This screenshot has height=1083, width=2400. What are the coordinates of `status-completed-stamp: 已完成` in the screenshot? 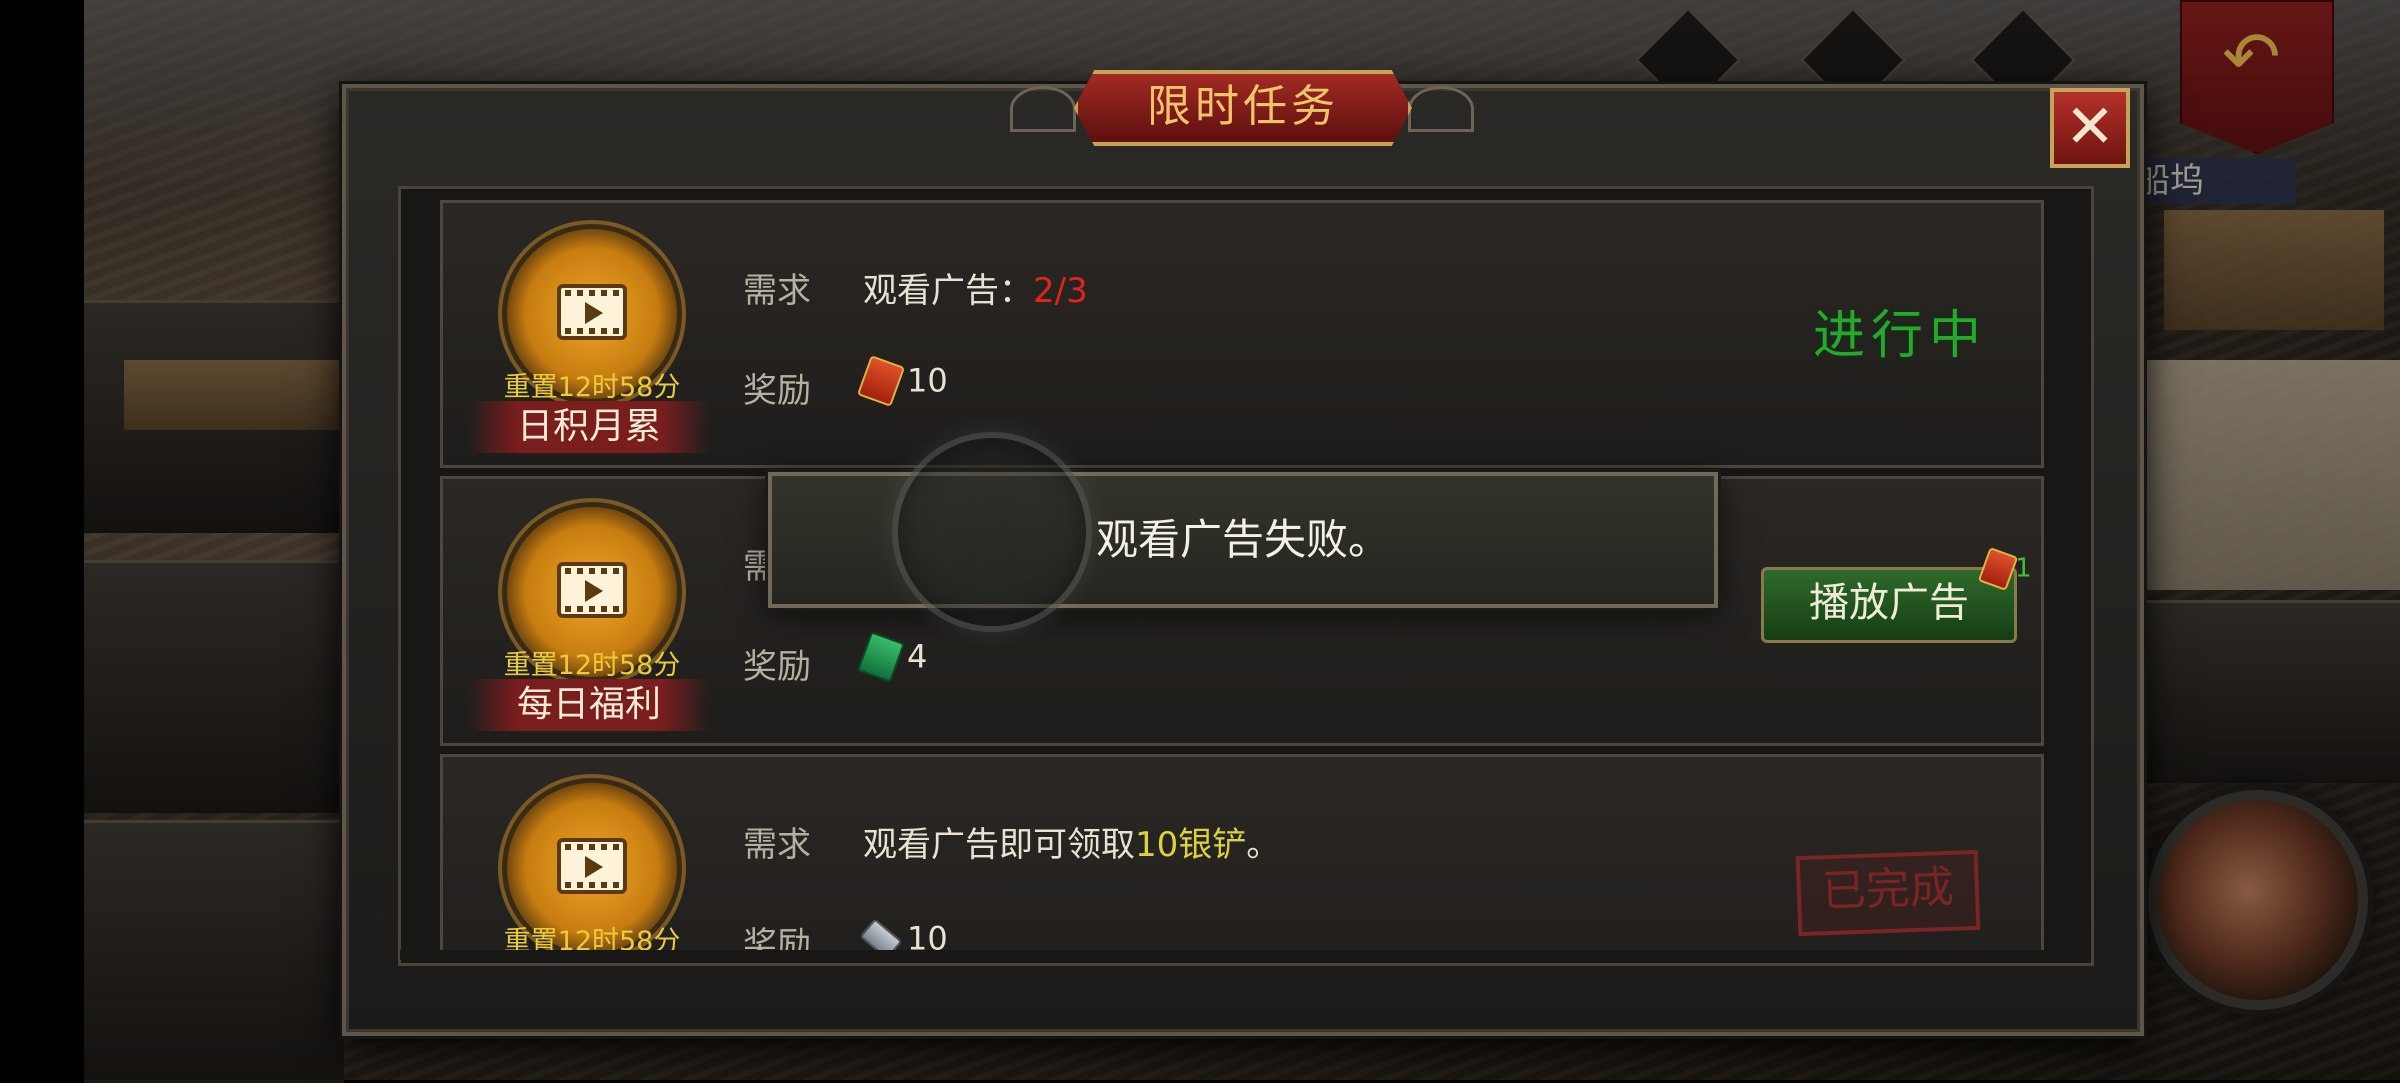 It's located at (1888, 893).